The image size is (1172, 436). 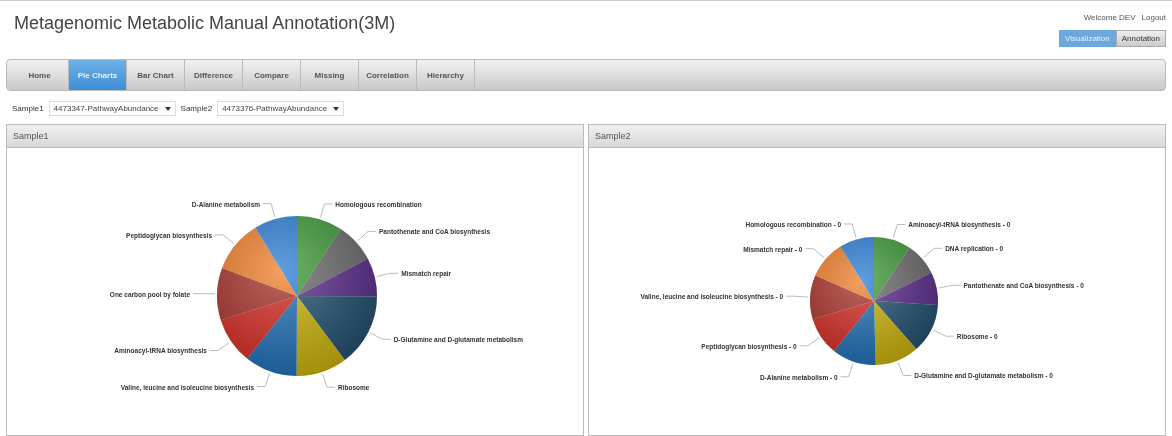 I want to click on app-title: Metagenomic Metabolic Manual Annotation(3M), so click(x=204, y=23).